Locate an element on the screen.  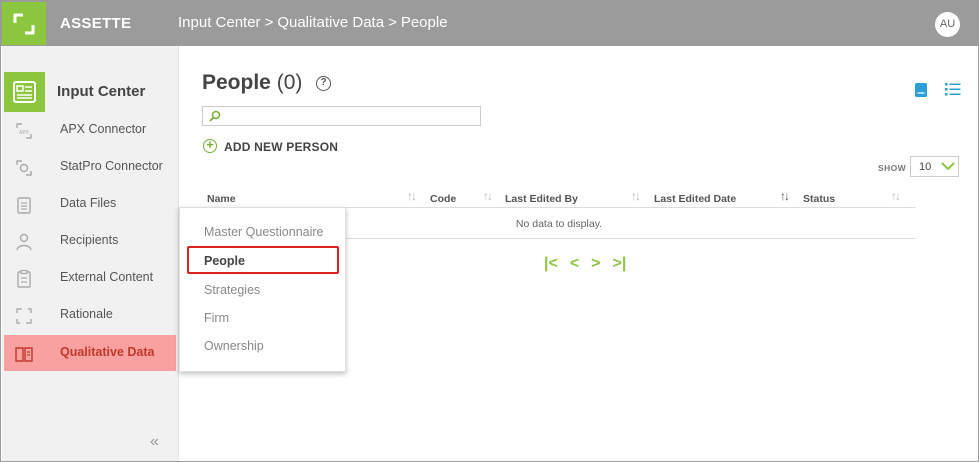
page-title: People (0) is located at coordinates (252, 83).